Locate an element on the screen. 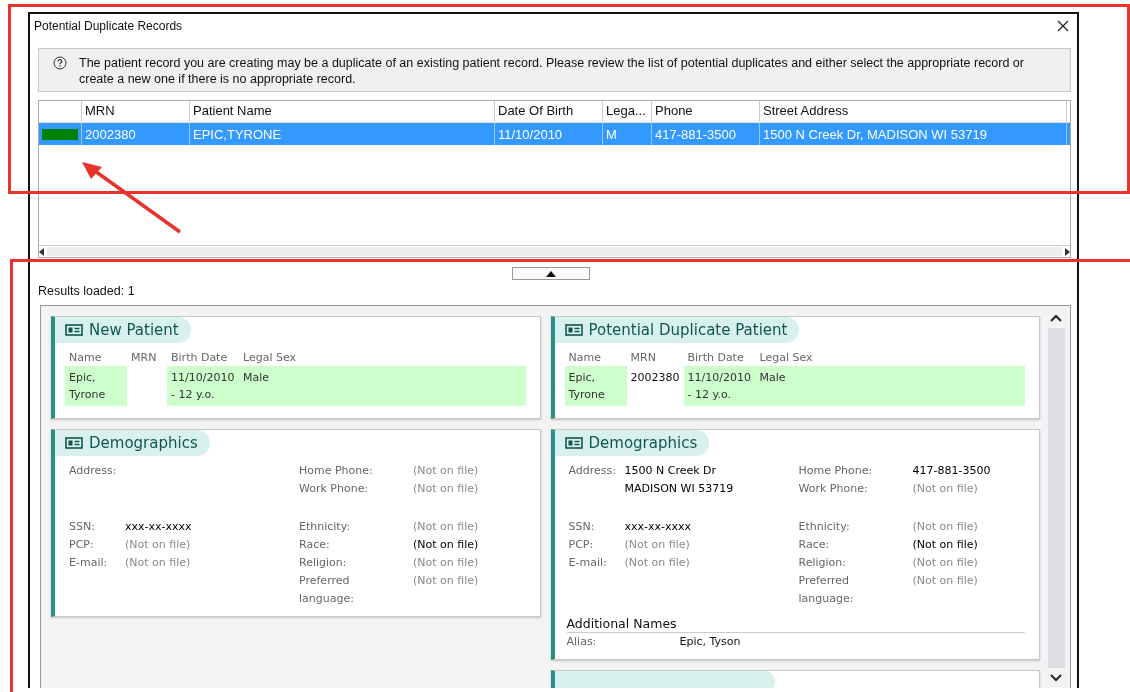 The image size is (1130, 692). table-cell: M is located at coordinates (627, 134).